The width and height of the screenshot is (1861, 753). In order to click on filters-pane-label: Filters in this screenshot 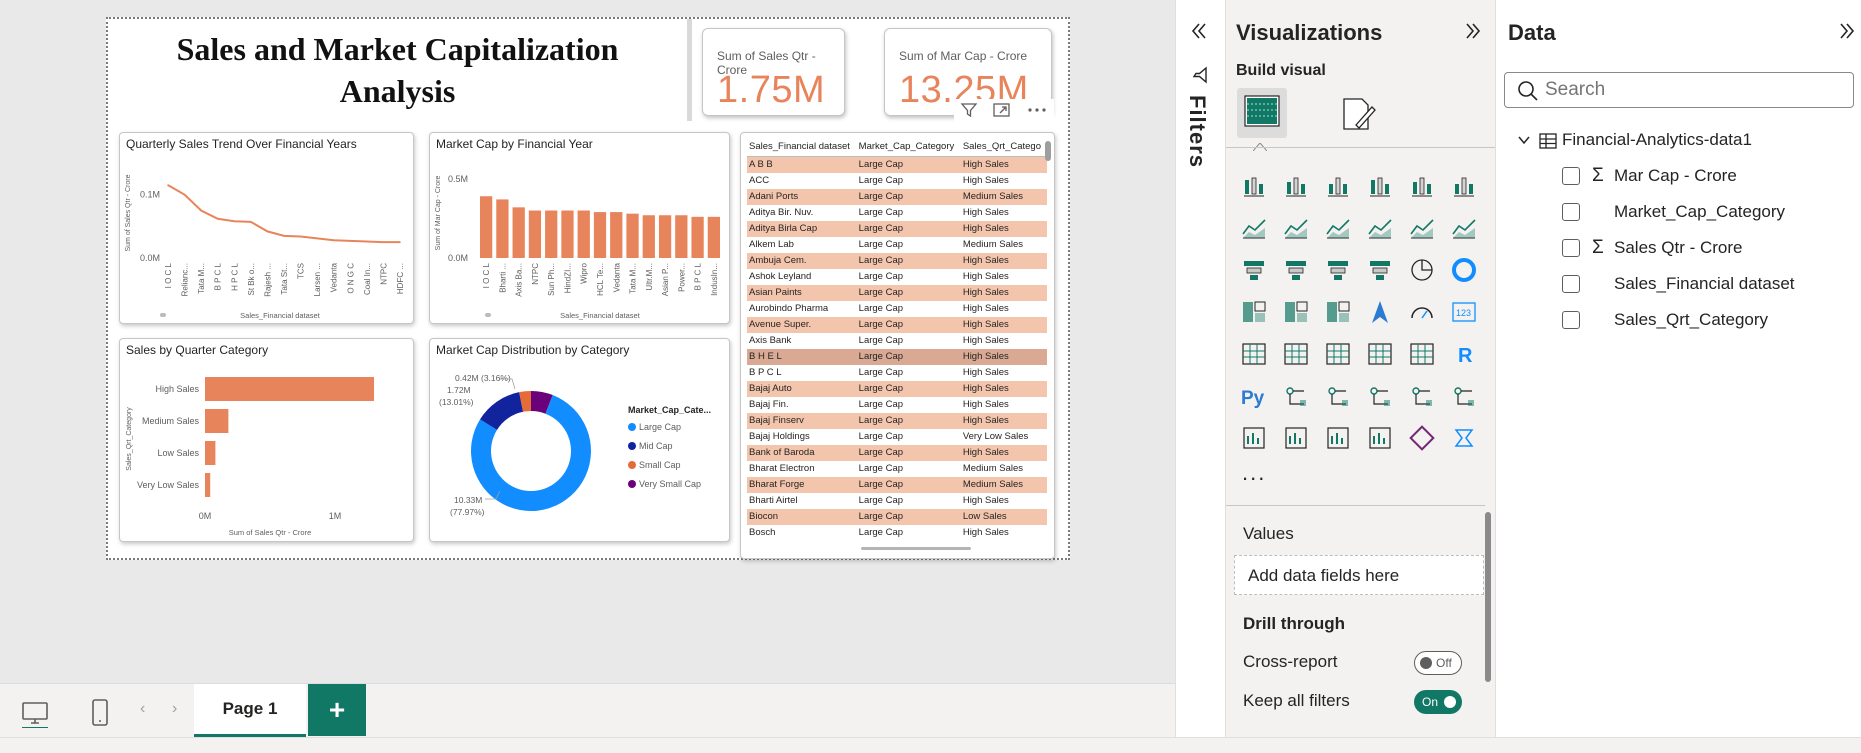, I will do `click(1197, 131)`.